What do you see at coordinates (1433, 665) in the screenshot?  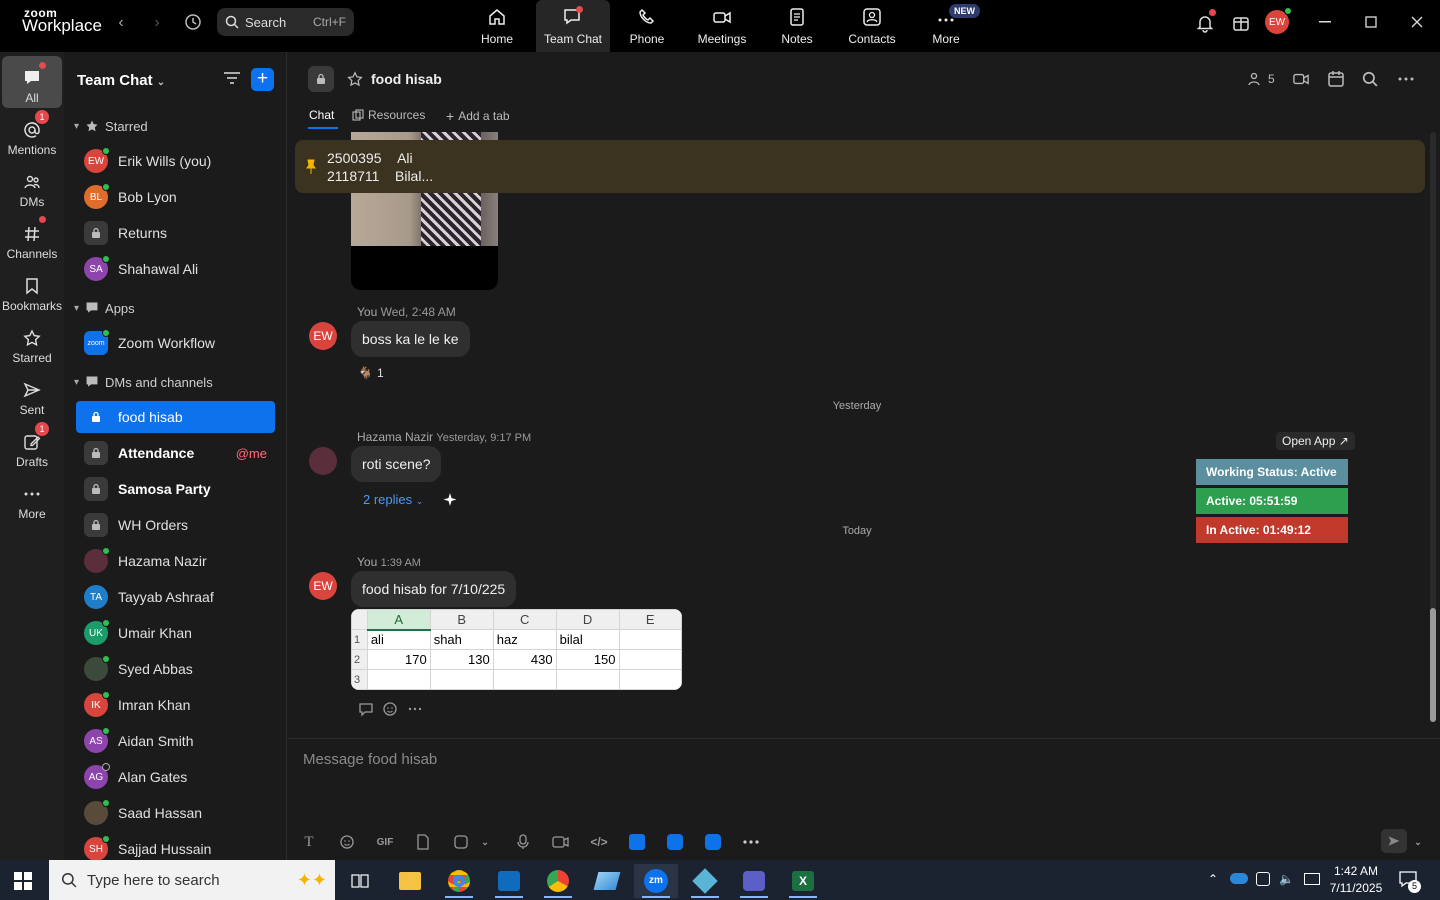 I see `chat-scrollbar-thumb` at bounding box center [1433, 665].